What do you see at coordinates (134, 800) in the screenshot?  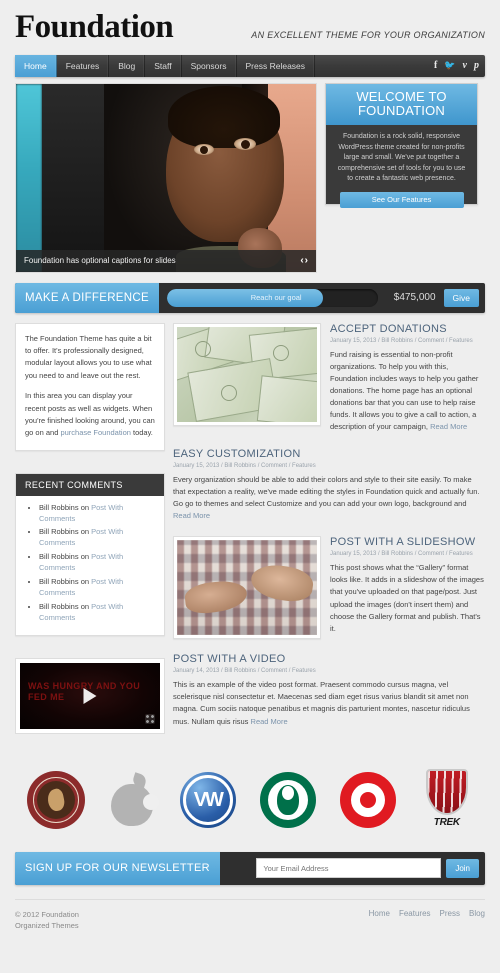 I see `apple-logo` at bounding box center [134, 800].